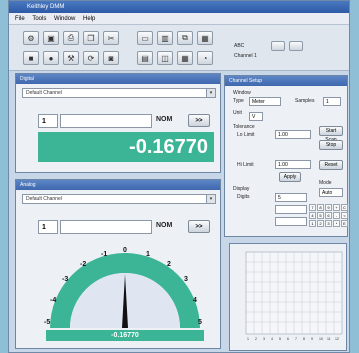 Image resolution: width=359 pixels, height=353 pixels. Describe the element at coordinates (200, 322) in the screenshot. I see `gauge-tick-label: 5` at that location.